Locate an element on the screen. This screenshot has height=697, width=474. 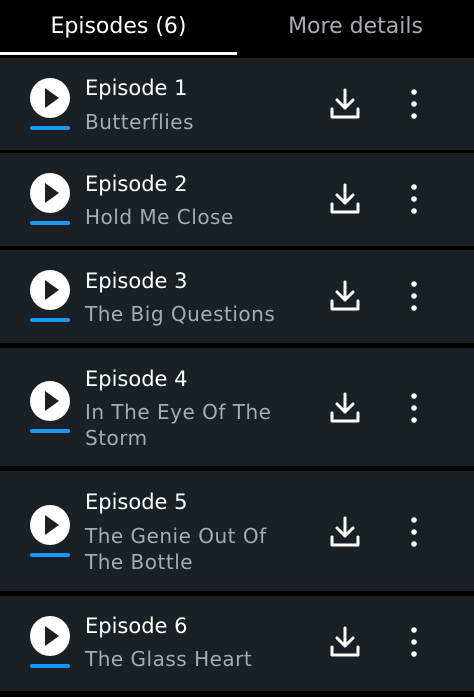
episode-subtitle: Butterflies is located at coordinates (139, 122).